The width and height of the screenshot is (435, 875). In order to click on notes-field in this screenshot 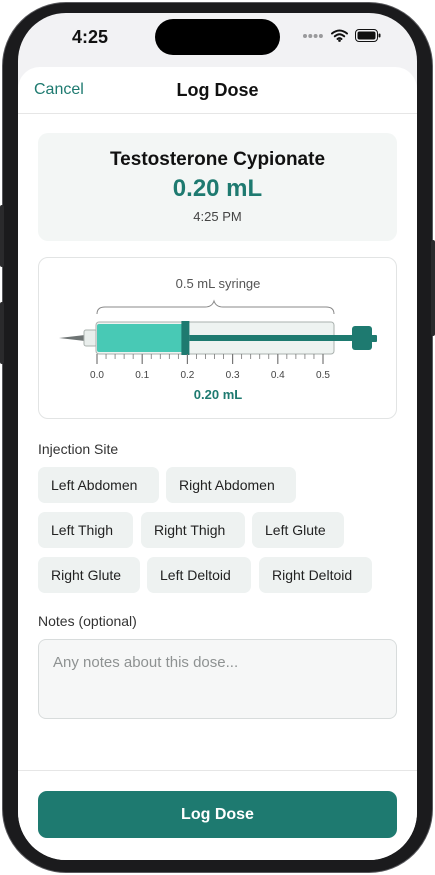, I will do `click(217, 679)`.